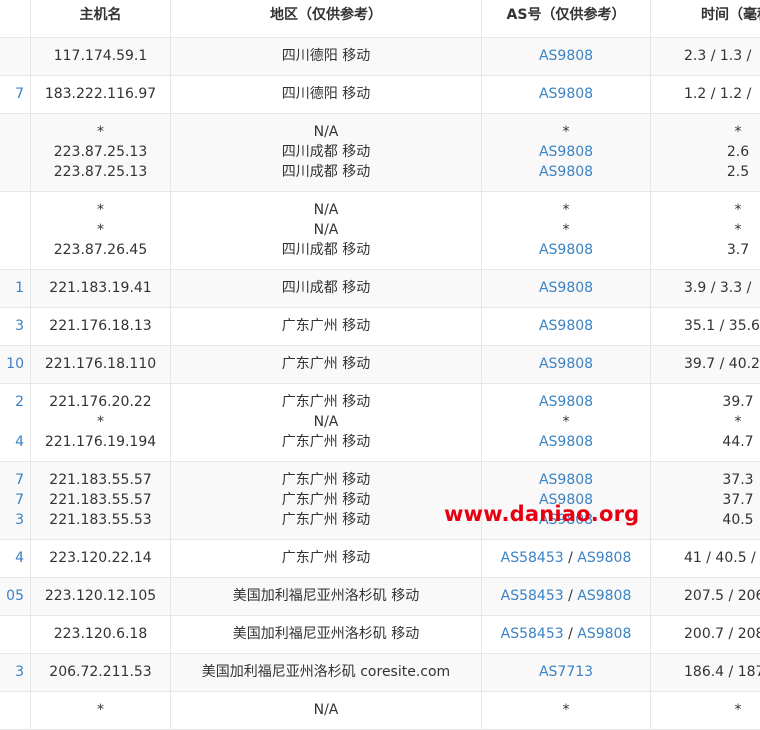 The height and width of the screenshot is (730, 760). Describe the element at coordinates (101, 635) in the screenshot. I see `host-cell: 223.120.6.18` at that location.